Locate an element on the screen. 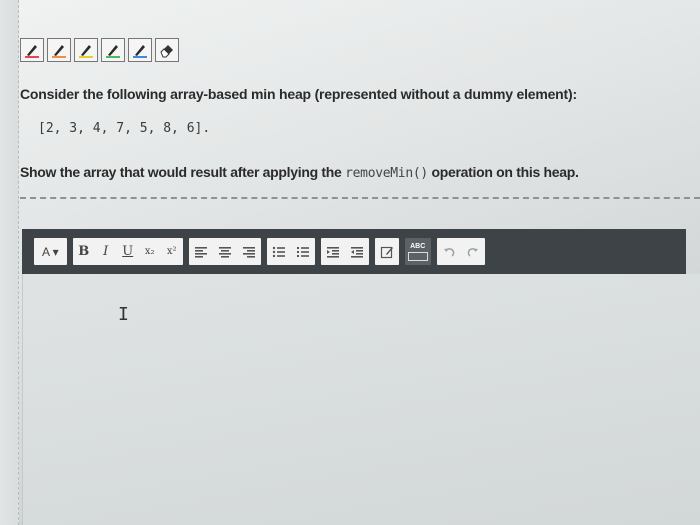 Image resolution: width=700 pixels, height=525 pixels. bulleted-list-button is located at coordinates (279, 251).